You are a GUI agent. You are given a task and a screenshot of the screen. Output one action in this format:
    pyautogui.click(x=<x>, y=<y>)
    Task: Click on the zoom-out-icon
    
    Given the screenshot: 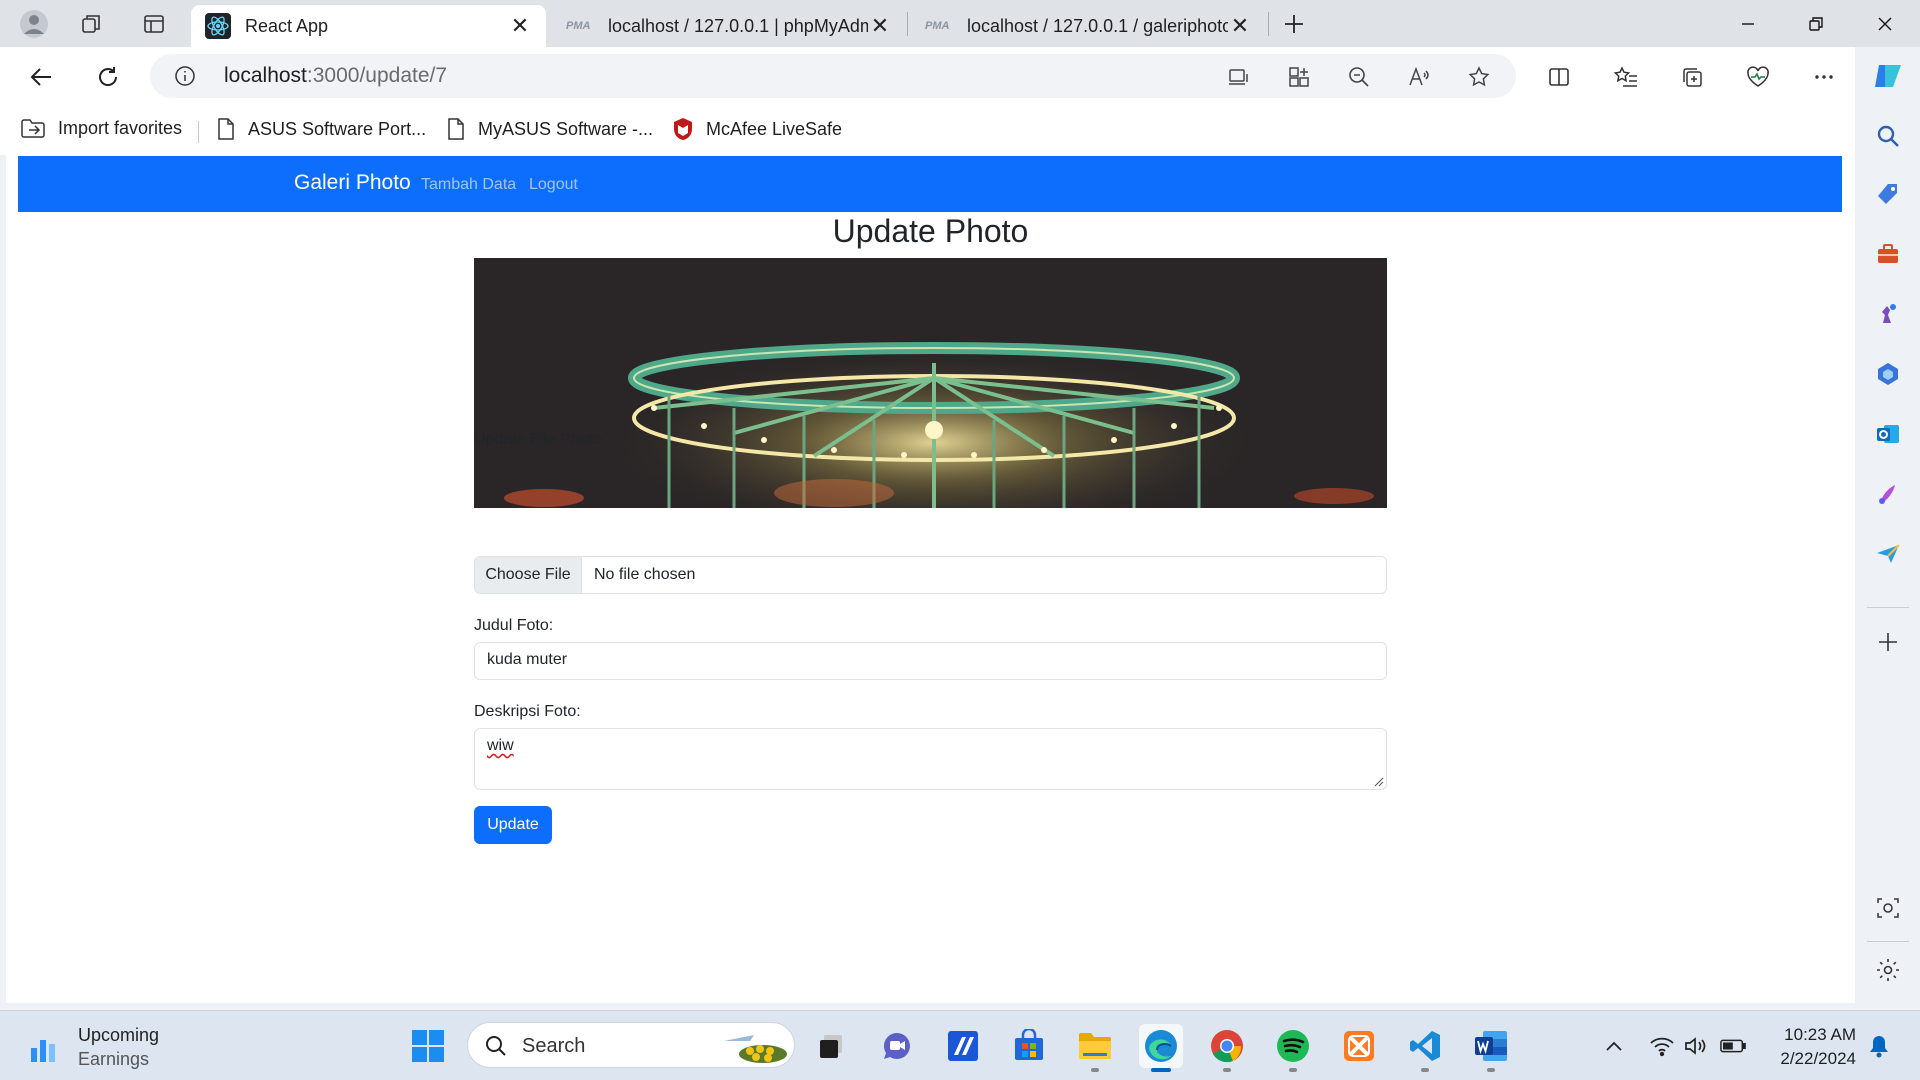 What is the action you would take?
    pyautogui.click(x=1359, y=77)
    